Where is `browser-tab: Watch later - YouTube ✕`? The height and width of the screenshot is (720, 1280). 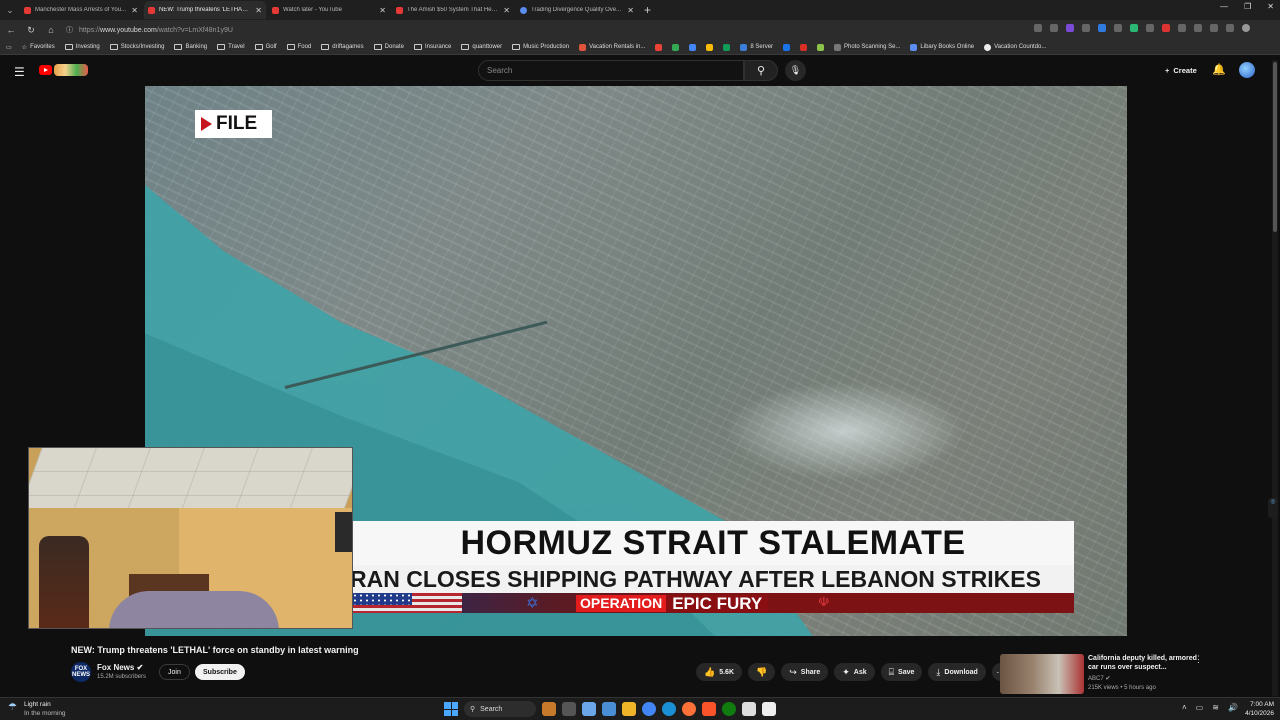 browser-tab: Watch later - YouTube ✕ is located at coordinates (329, 10).